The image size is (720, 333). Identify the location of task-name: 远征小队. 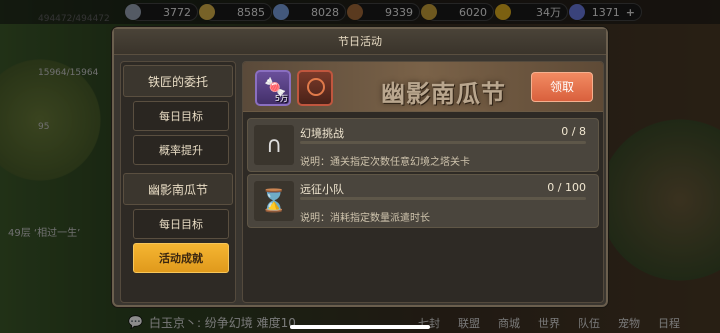
(322, 189).